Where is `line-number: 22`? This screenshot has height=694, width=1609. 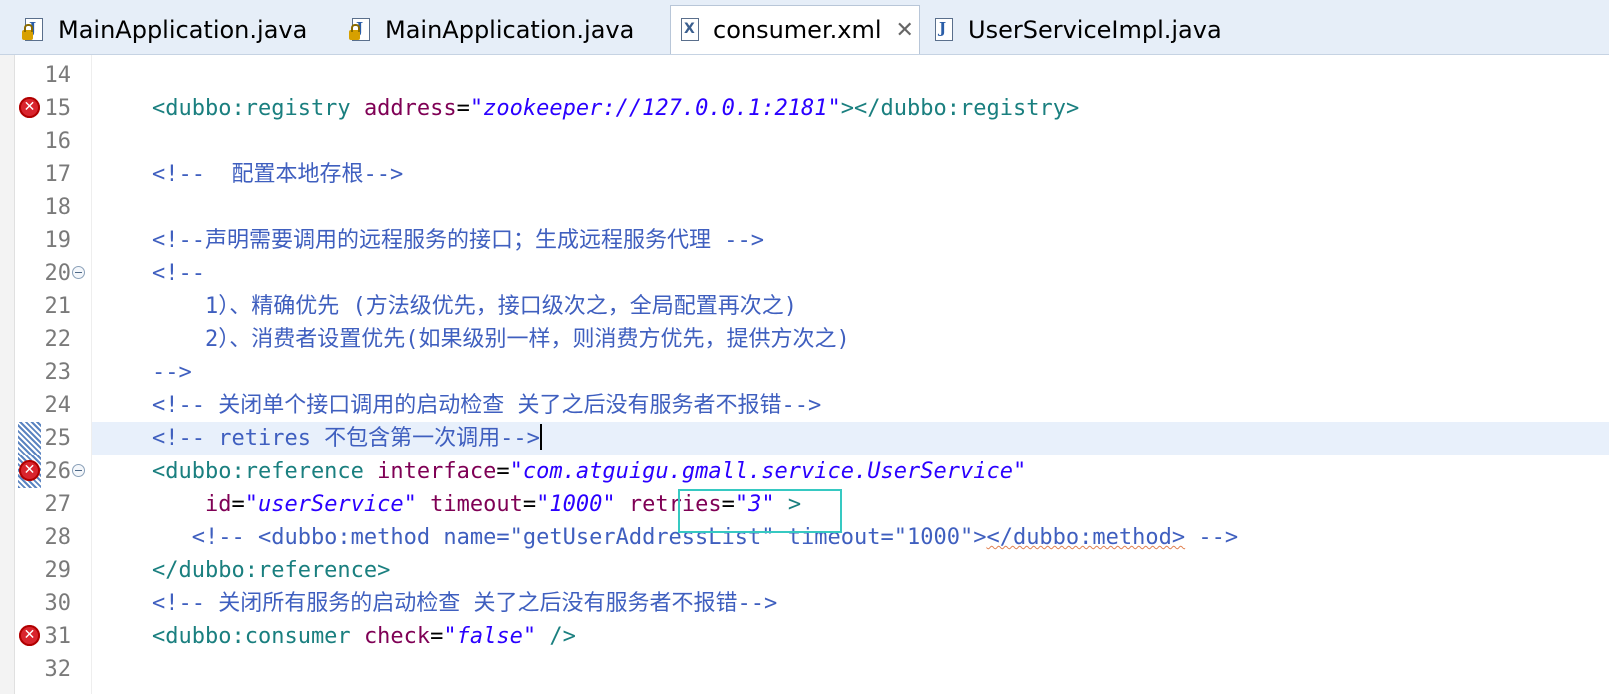 line-number: 22 is located at coordinates (58, 339).